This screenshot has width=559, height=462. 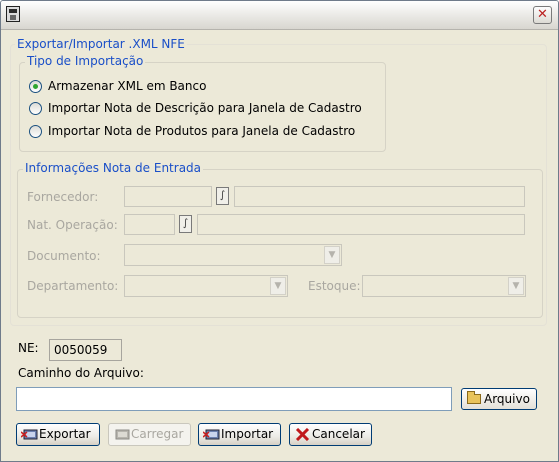 What do you see at coordinates (302, 434) in the screenshot?
I see `cancel-icon` at bounding box center [302, 434].